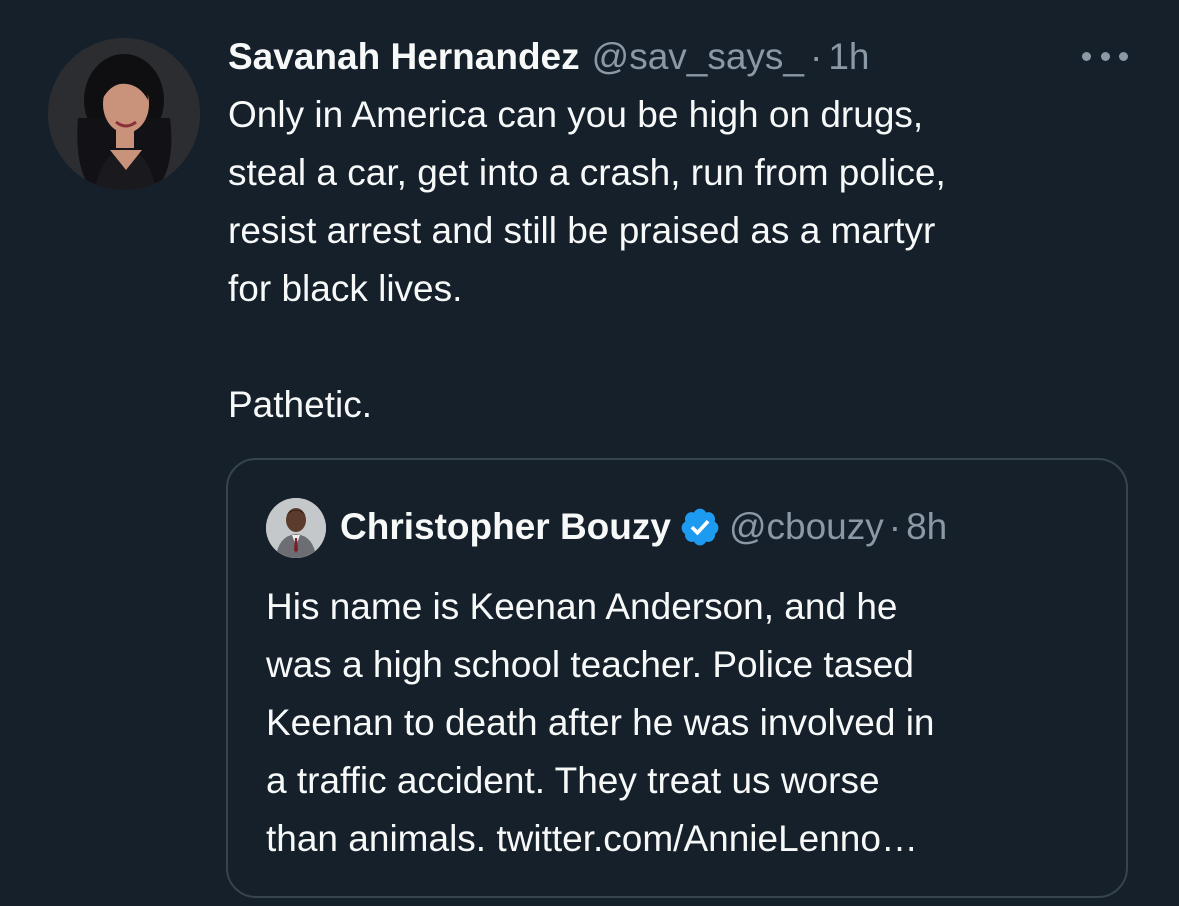 The height and width of the screenshot is (906, 1179). I want to click on quoted-text-line: was a high school teacher. Police tased, so click(590, 664).